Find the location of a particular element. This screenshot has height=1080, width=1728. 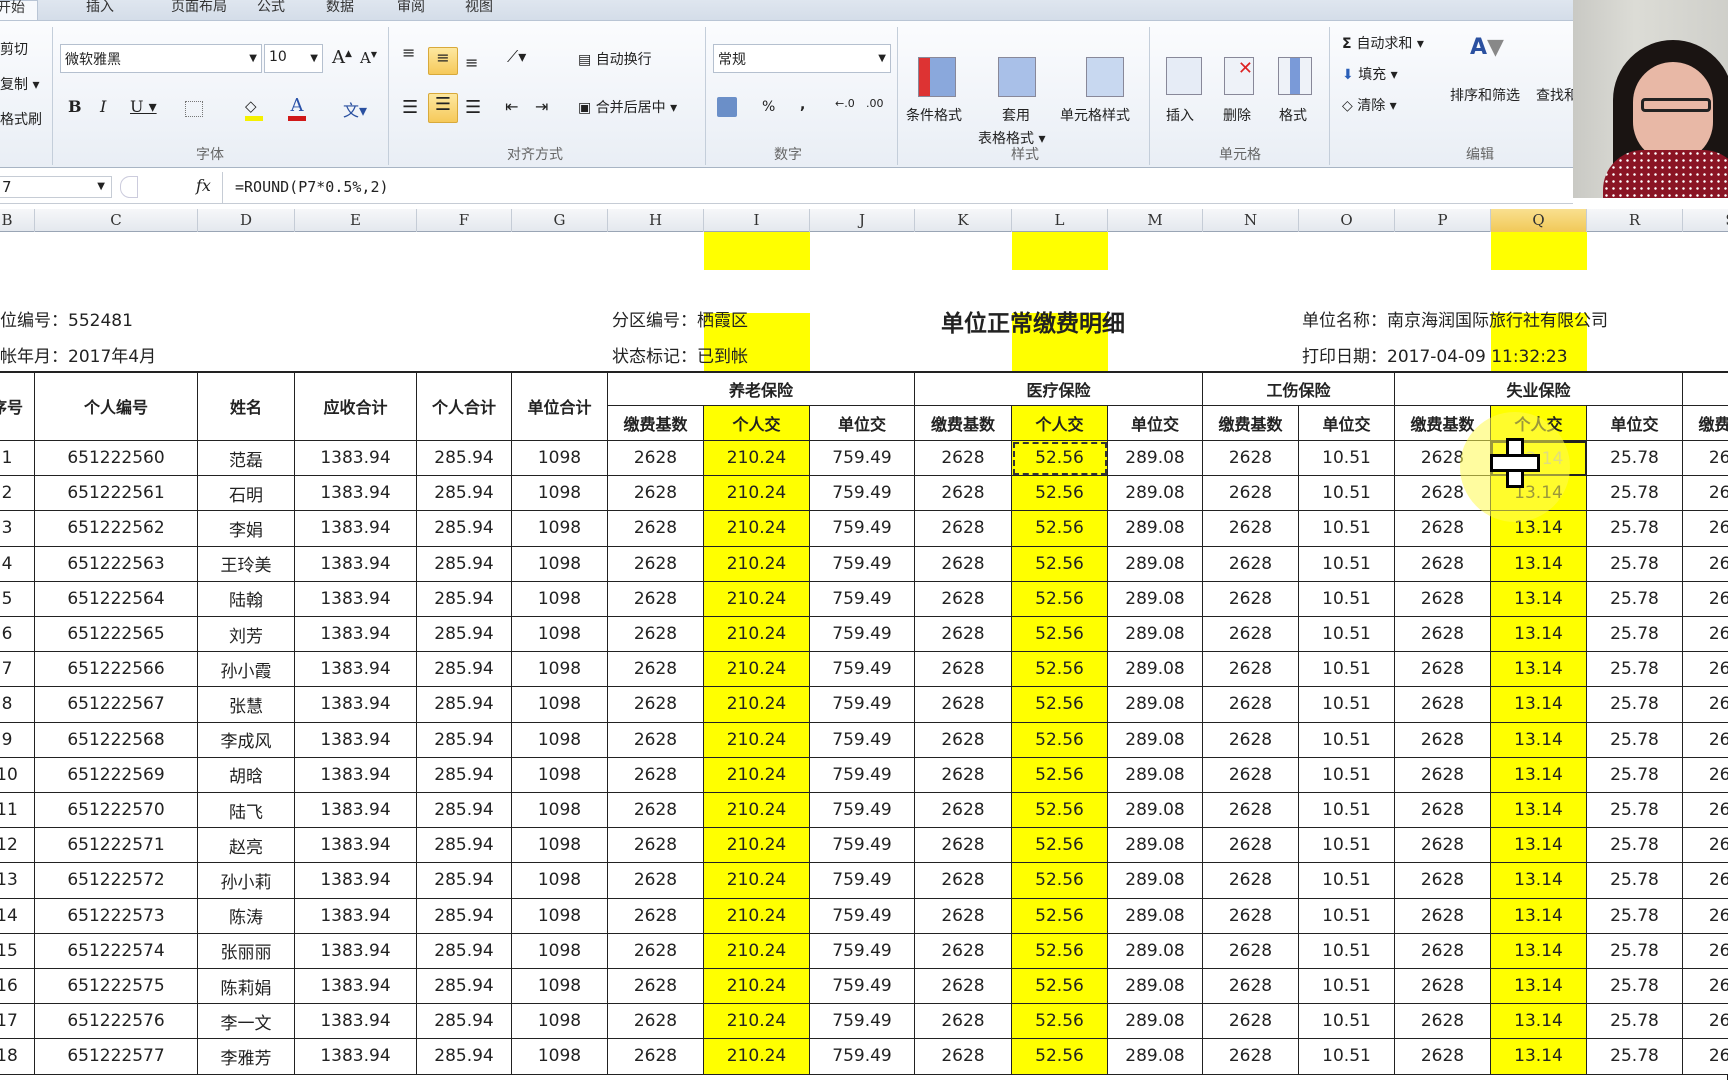

table-cell: 7 is located at coordinates (17, 670).